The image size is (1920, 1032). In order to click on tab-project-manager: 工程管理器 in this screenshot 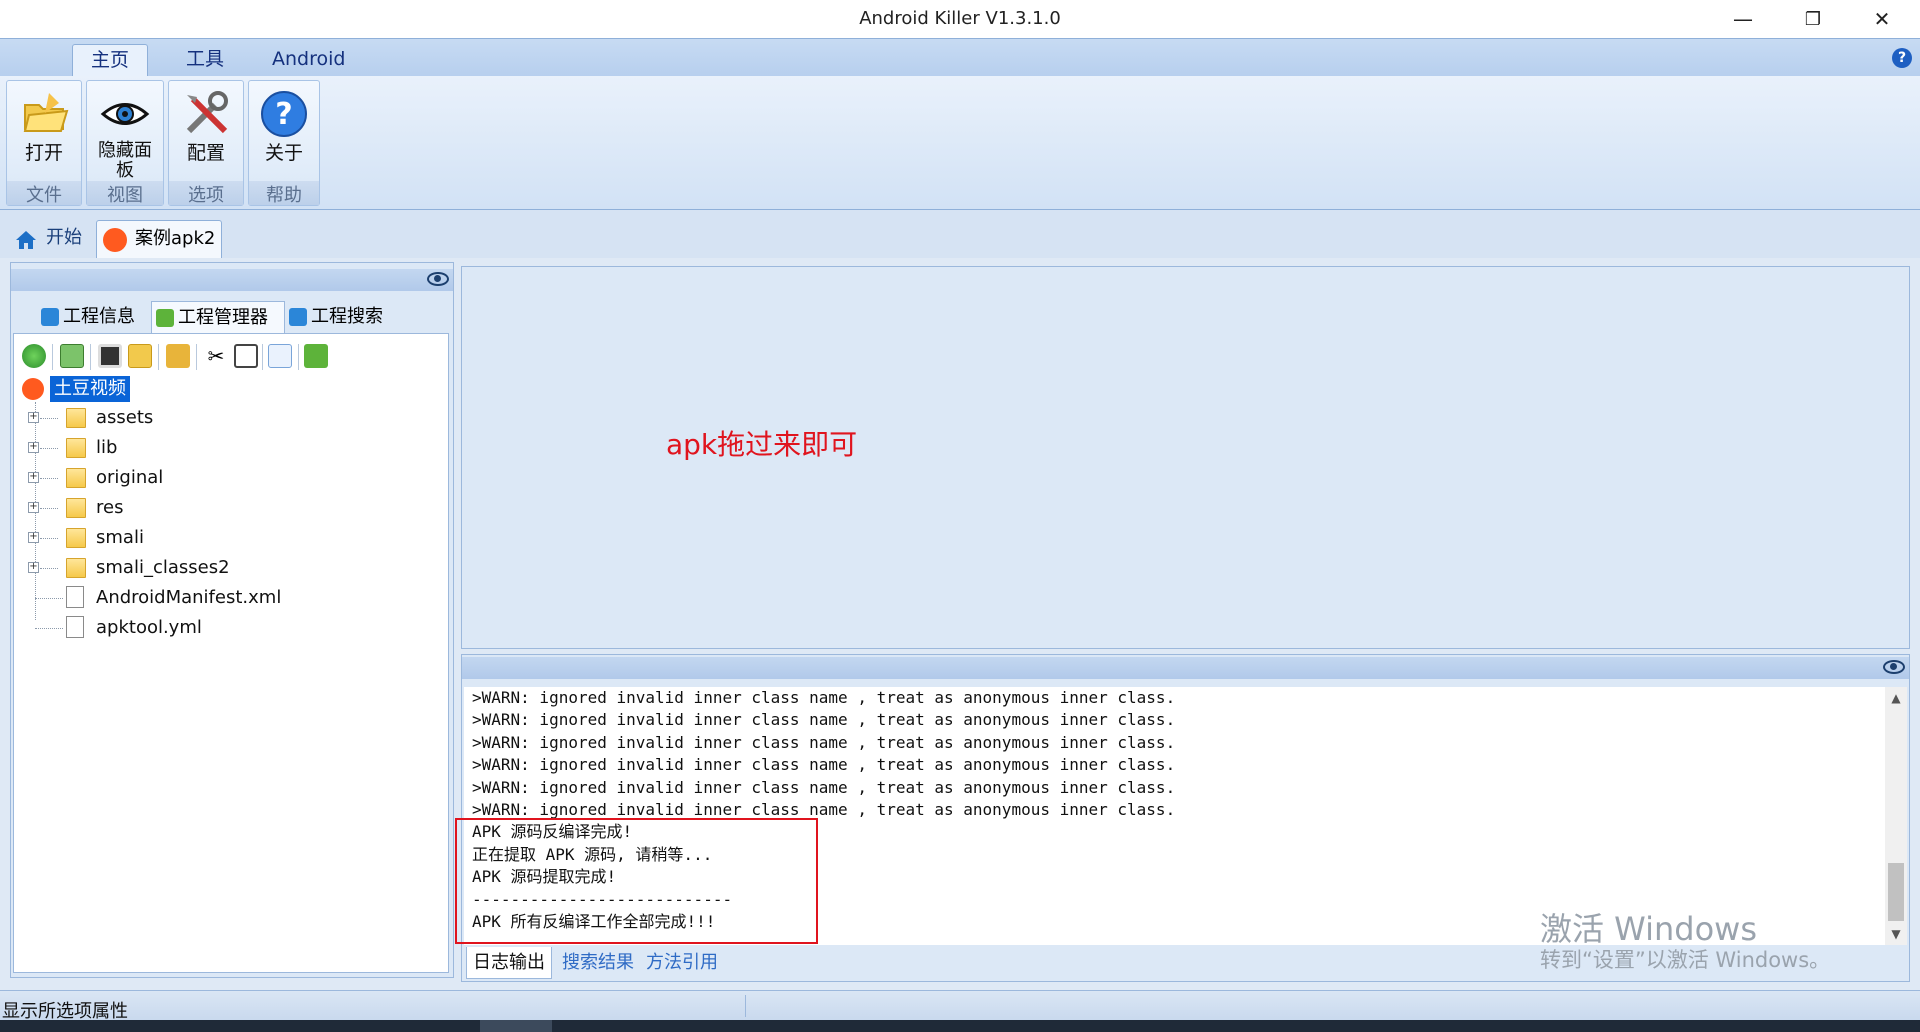, I will do `click(218, 317)`.